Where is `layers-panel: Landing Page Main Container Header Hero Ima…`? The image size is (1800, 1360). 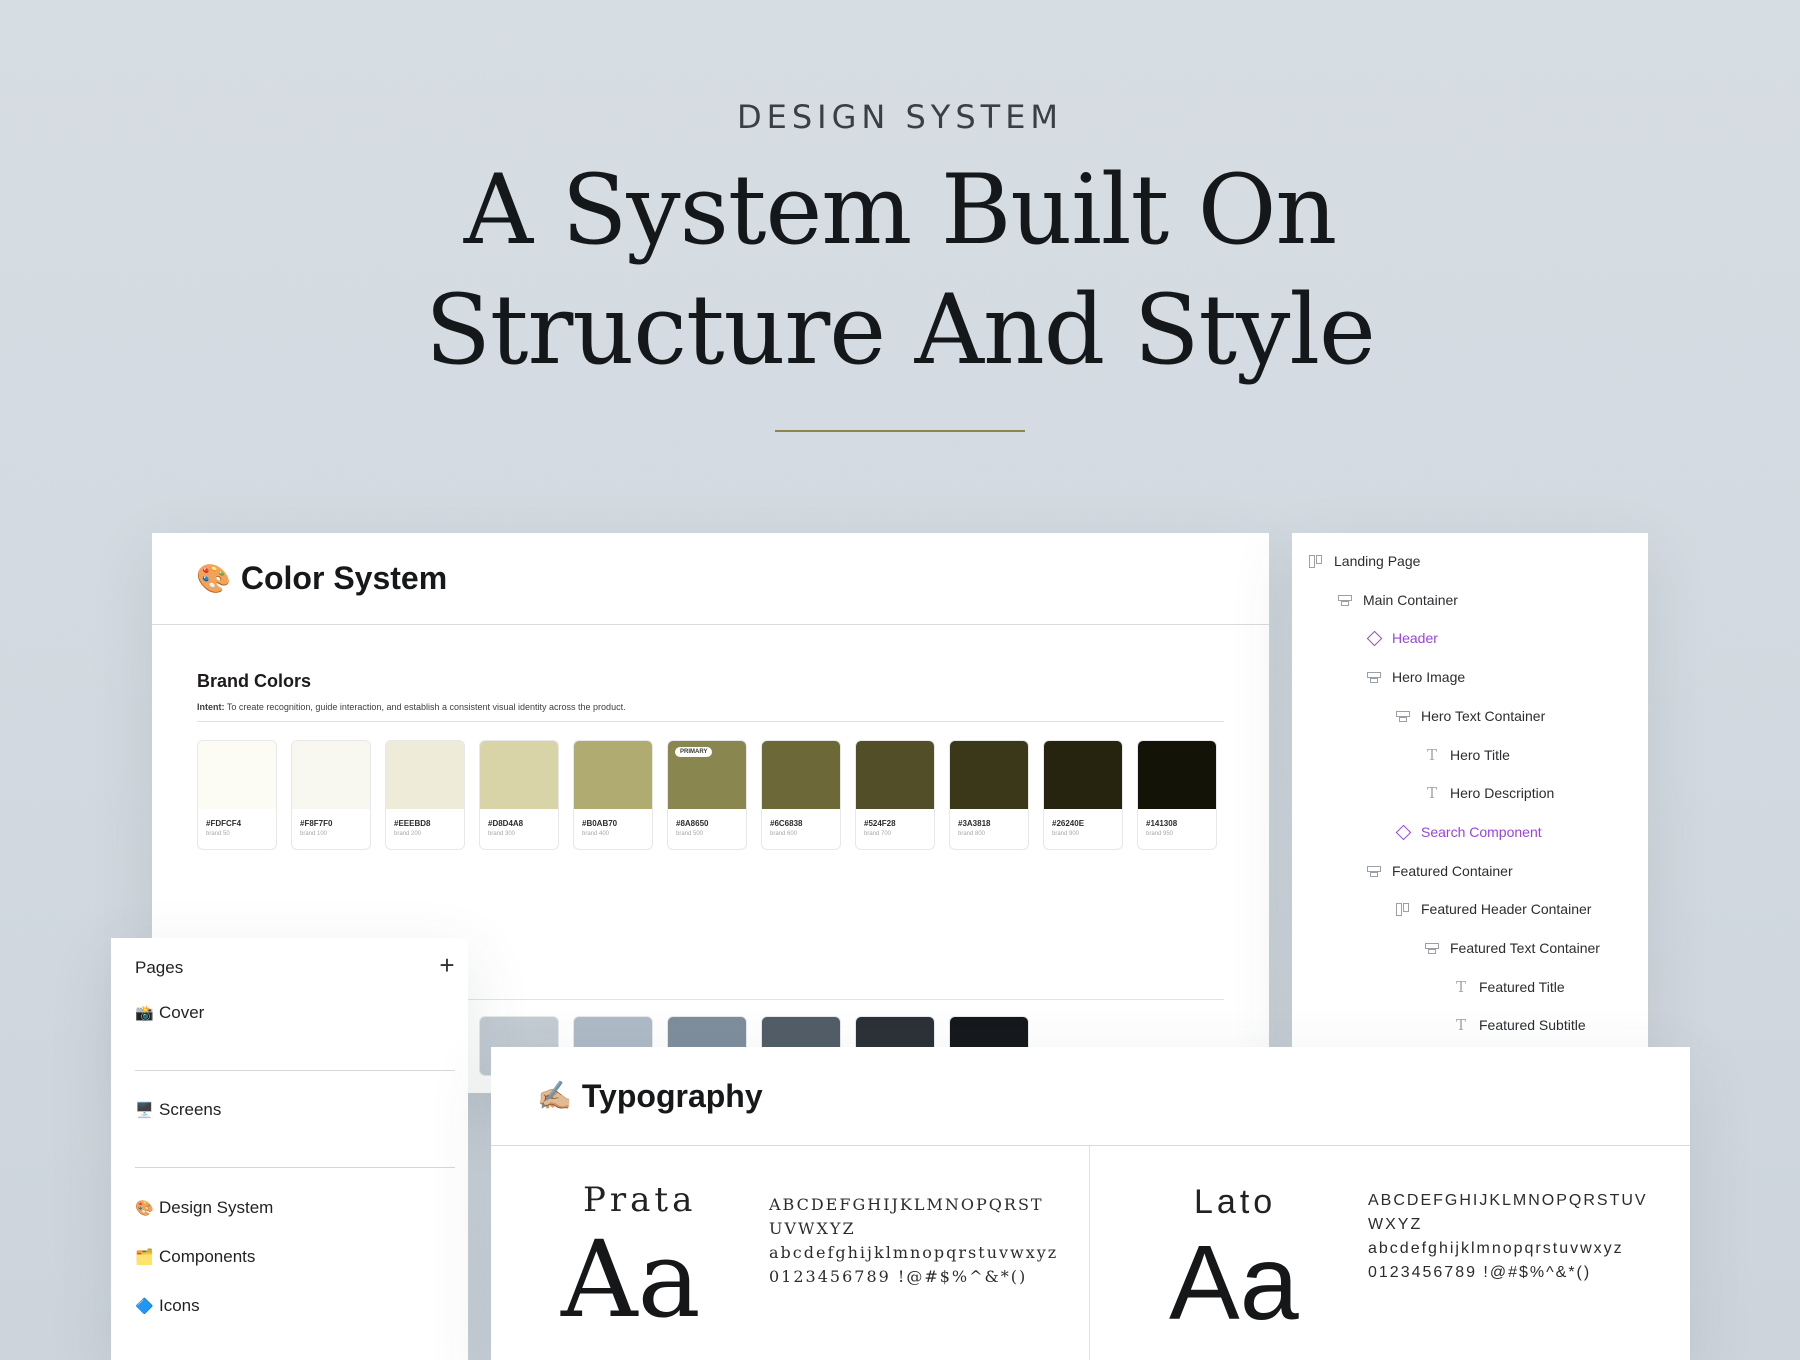 layers-panel: Landing Page Main Container Header Hero Ima… is located at coordinates (1470, 793).